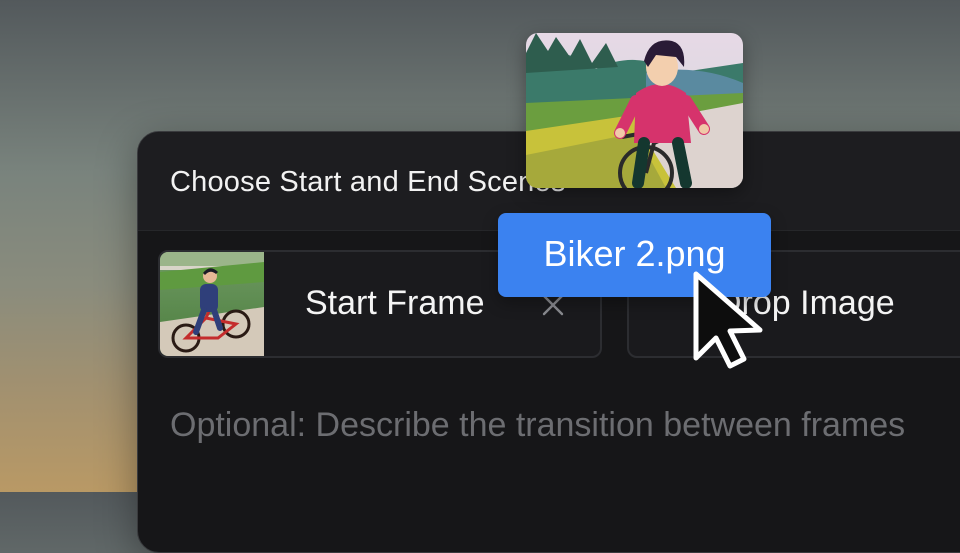  What do you see at coordinates (728, 320) in the screenshot?
I see `pointer-cursor-icon` at bounding box center [728, 320].